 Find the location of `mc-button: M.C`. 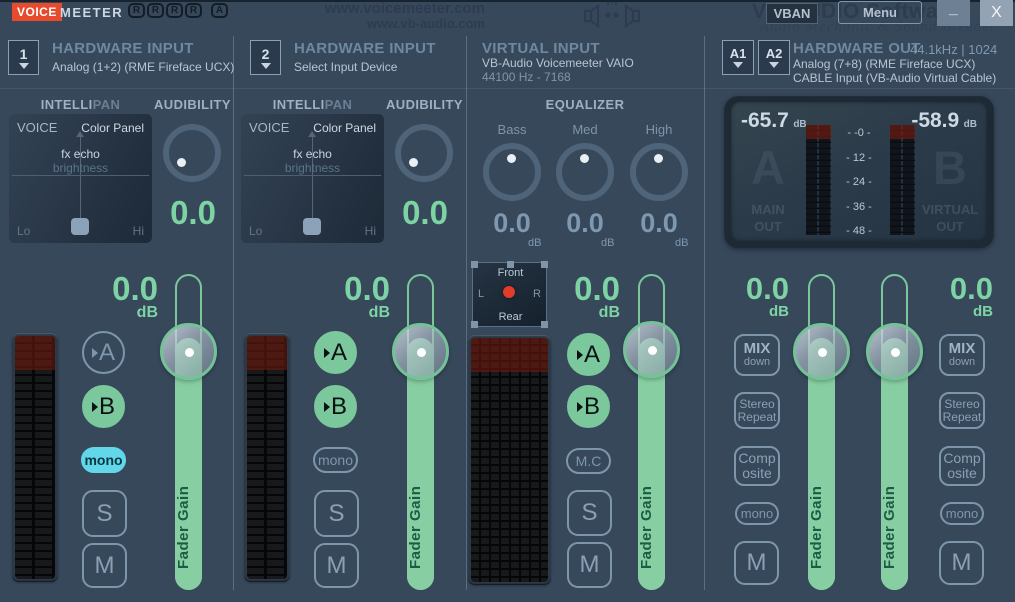

mc-button: M.C is located at coordinates (588, 461).